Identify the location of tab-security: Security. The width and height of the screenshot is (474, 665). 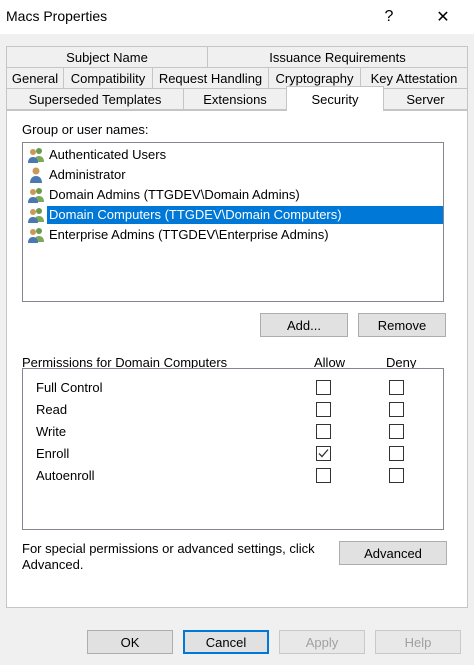
(335, 98).